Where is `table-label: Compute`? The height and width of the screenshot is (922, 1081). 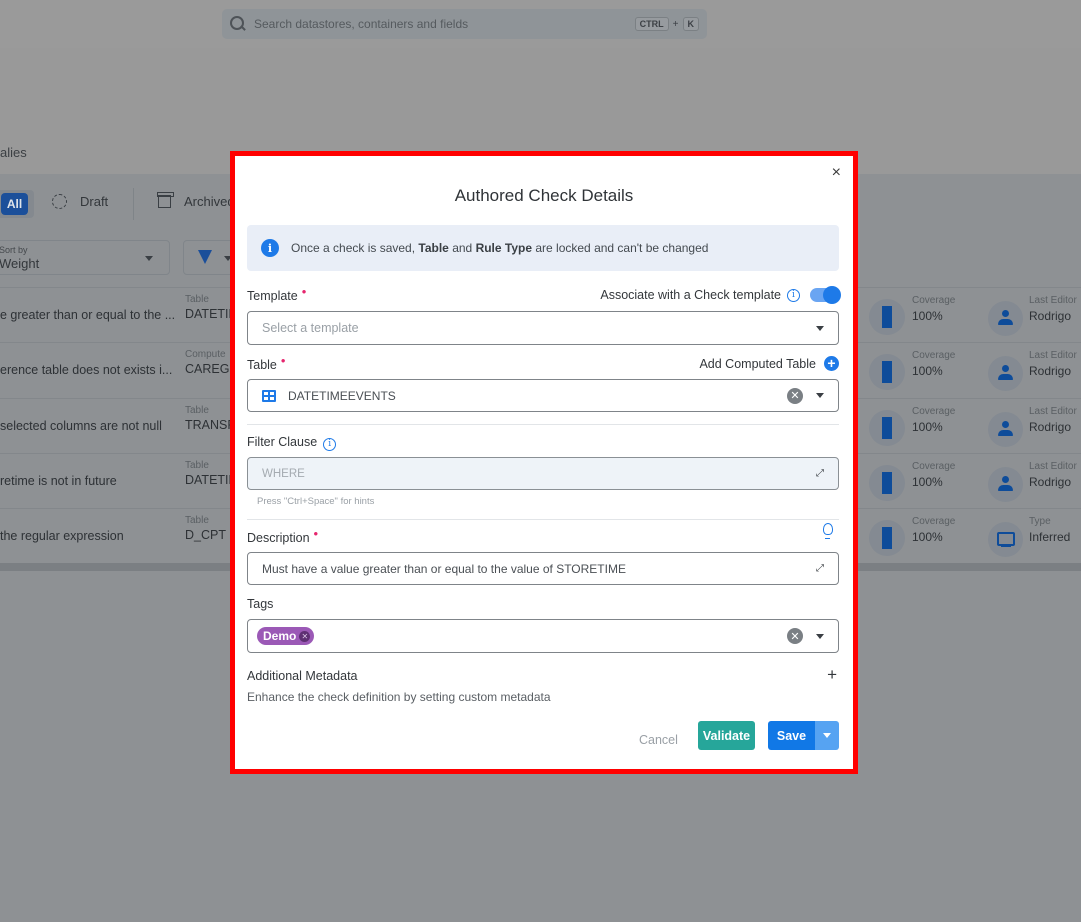 table-label: Compute is located at coordinates (205, 354).